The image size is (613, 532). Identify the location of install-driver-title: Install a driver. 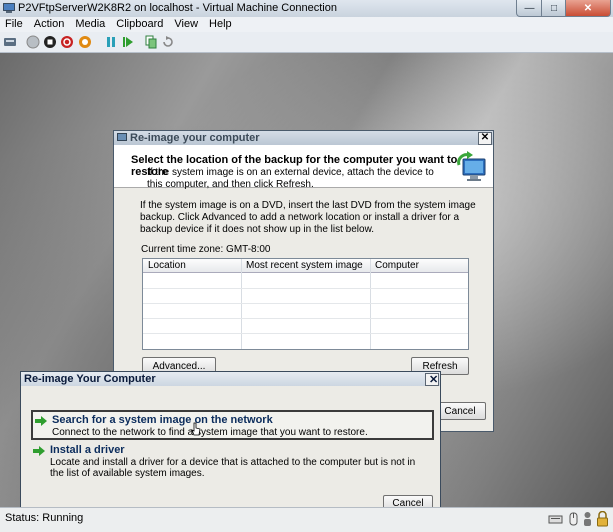
(87, 450).